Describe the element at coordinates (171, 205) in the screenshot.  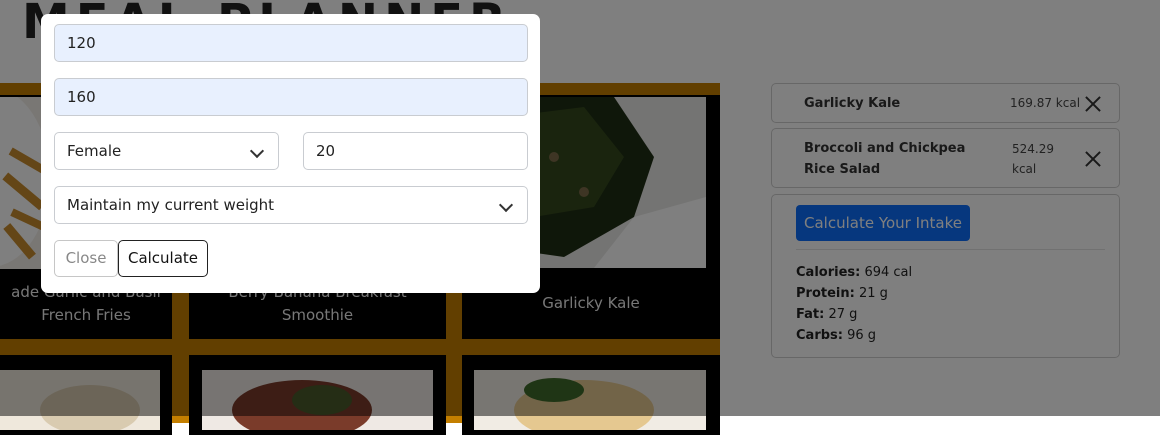
I see `goal-select-value: Maintain my current weight` at that location.